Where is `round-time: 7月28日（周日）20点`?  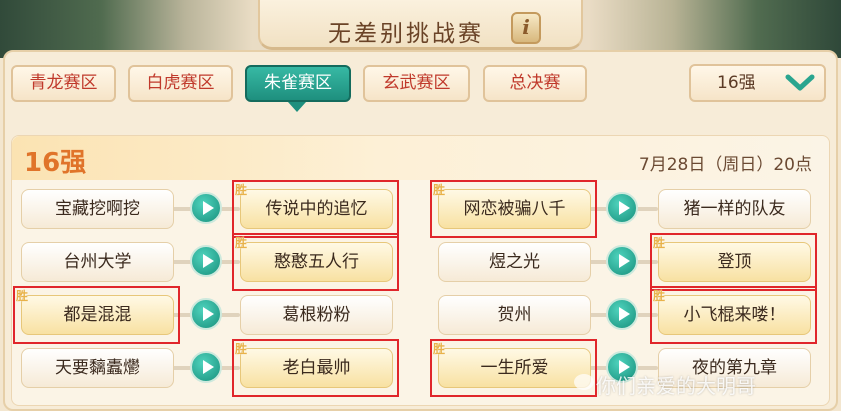 round-time: 7月28日（周日）20点 is located at coordinates (725, 165).